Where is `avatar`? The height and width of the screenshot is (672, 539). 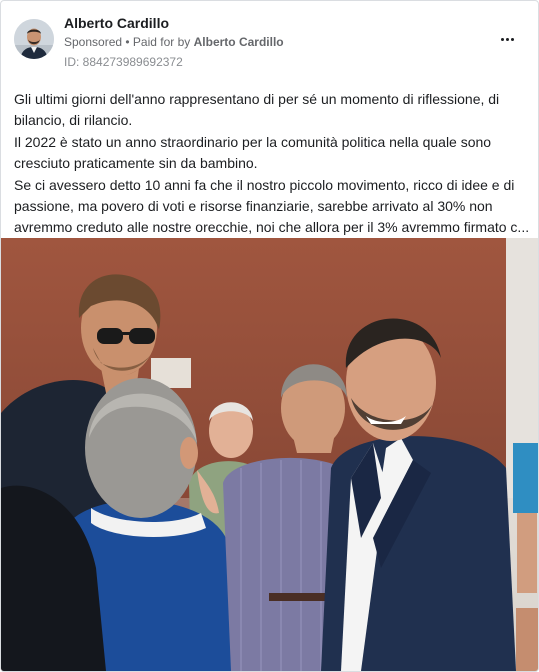
avatar is located at coordinates (34, 39).